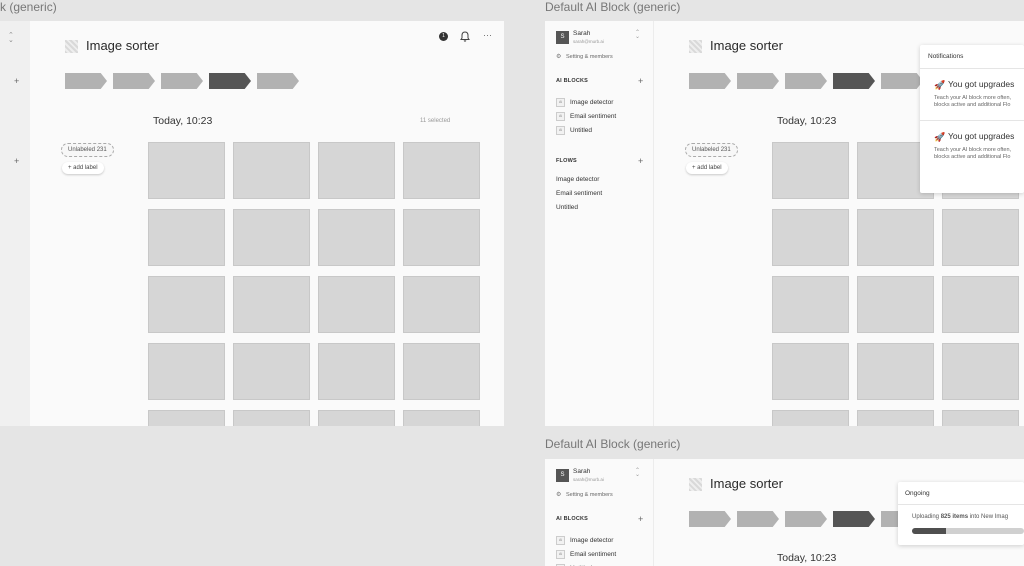 The height and width of the screenshot is (566, 1024). What do you see at coordinates (567, 207) in the screenshot?
I see `sidebar-flow-untitled: Untitled` at bounding box center [567, 207].